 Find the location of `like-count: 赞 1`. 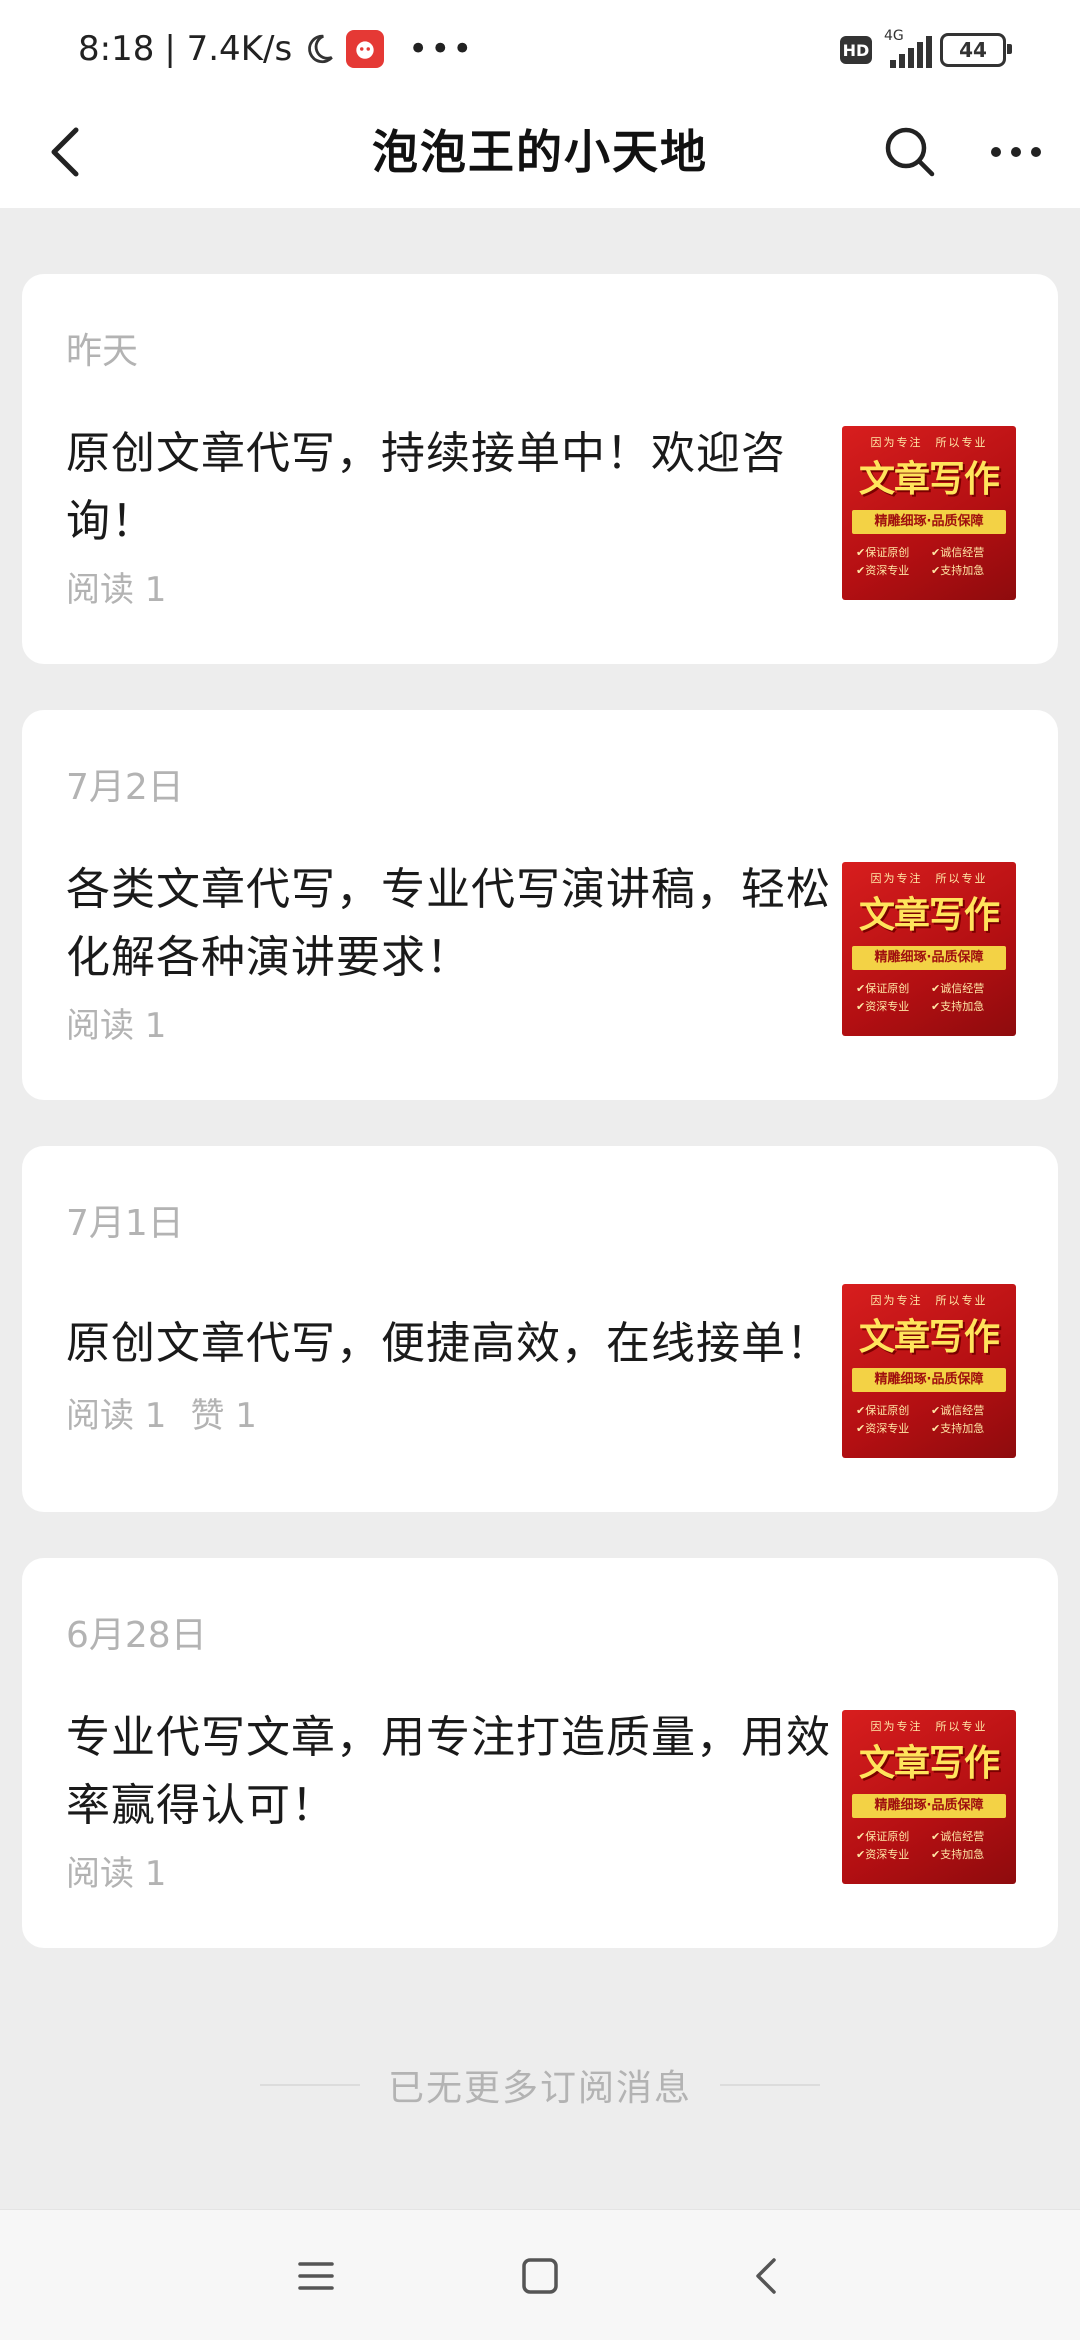

like-count: 赞 1 is located at coordinates (223, 1416).